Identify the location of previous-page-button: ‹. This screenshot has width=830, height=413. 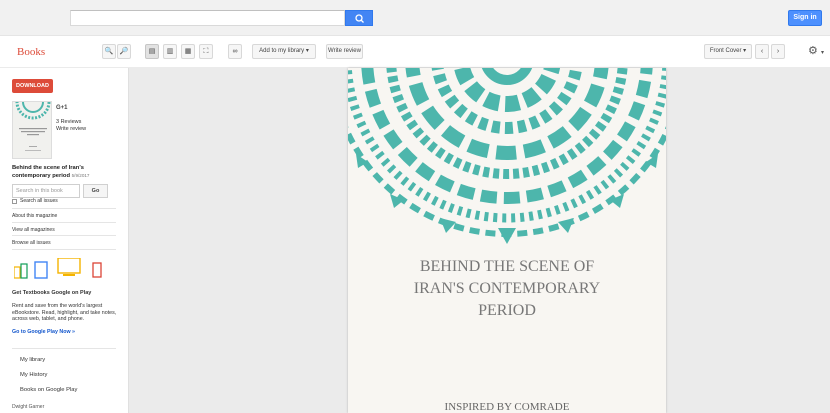
(762, 51).